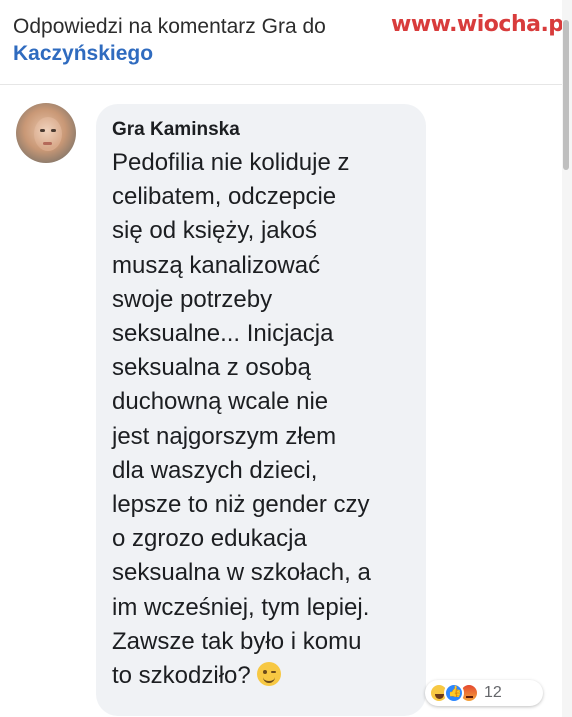 The width and height of the screenshot is (572, 717). What do you see at coordinates (176, 130) in the screenshot?
I see `comment-author: Gra Kaminska` at bounding box center [176, 130].